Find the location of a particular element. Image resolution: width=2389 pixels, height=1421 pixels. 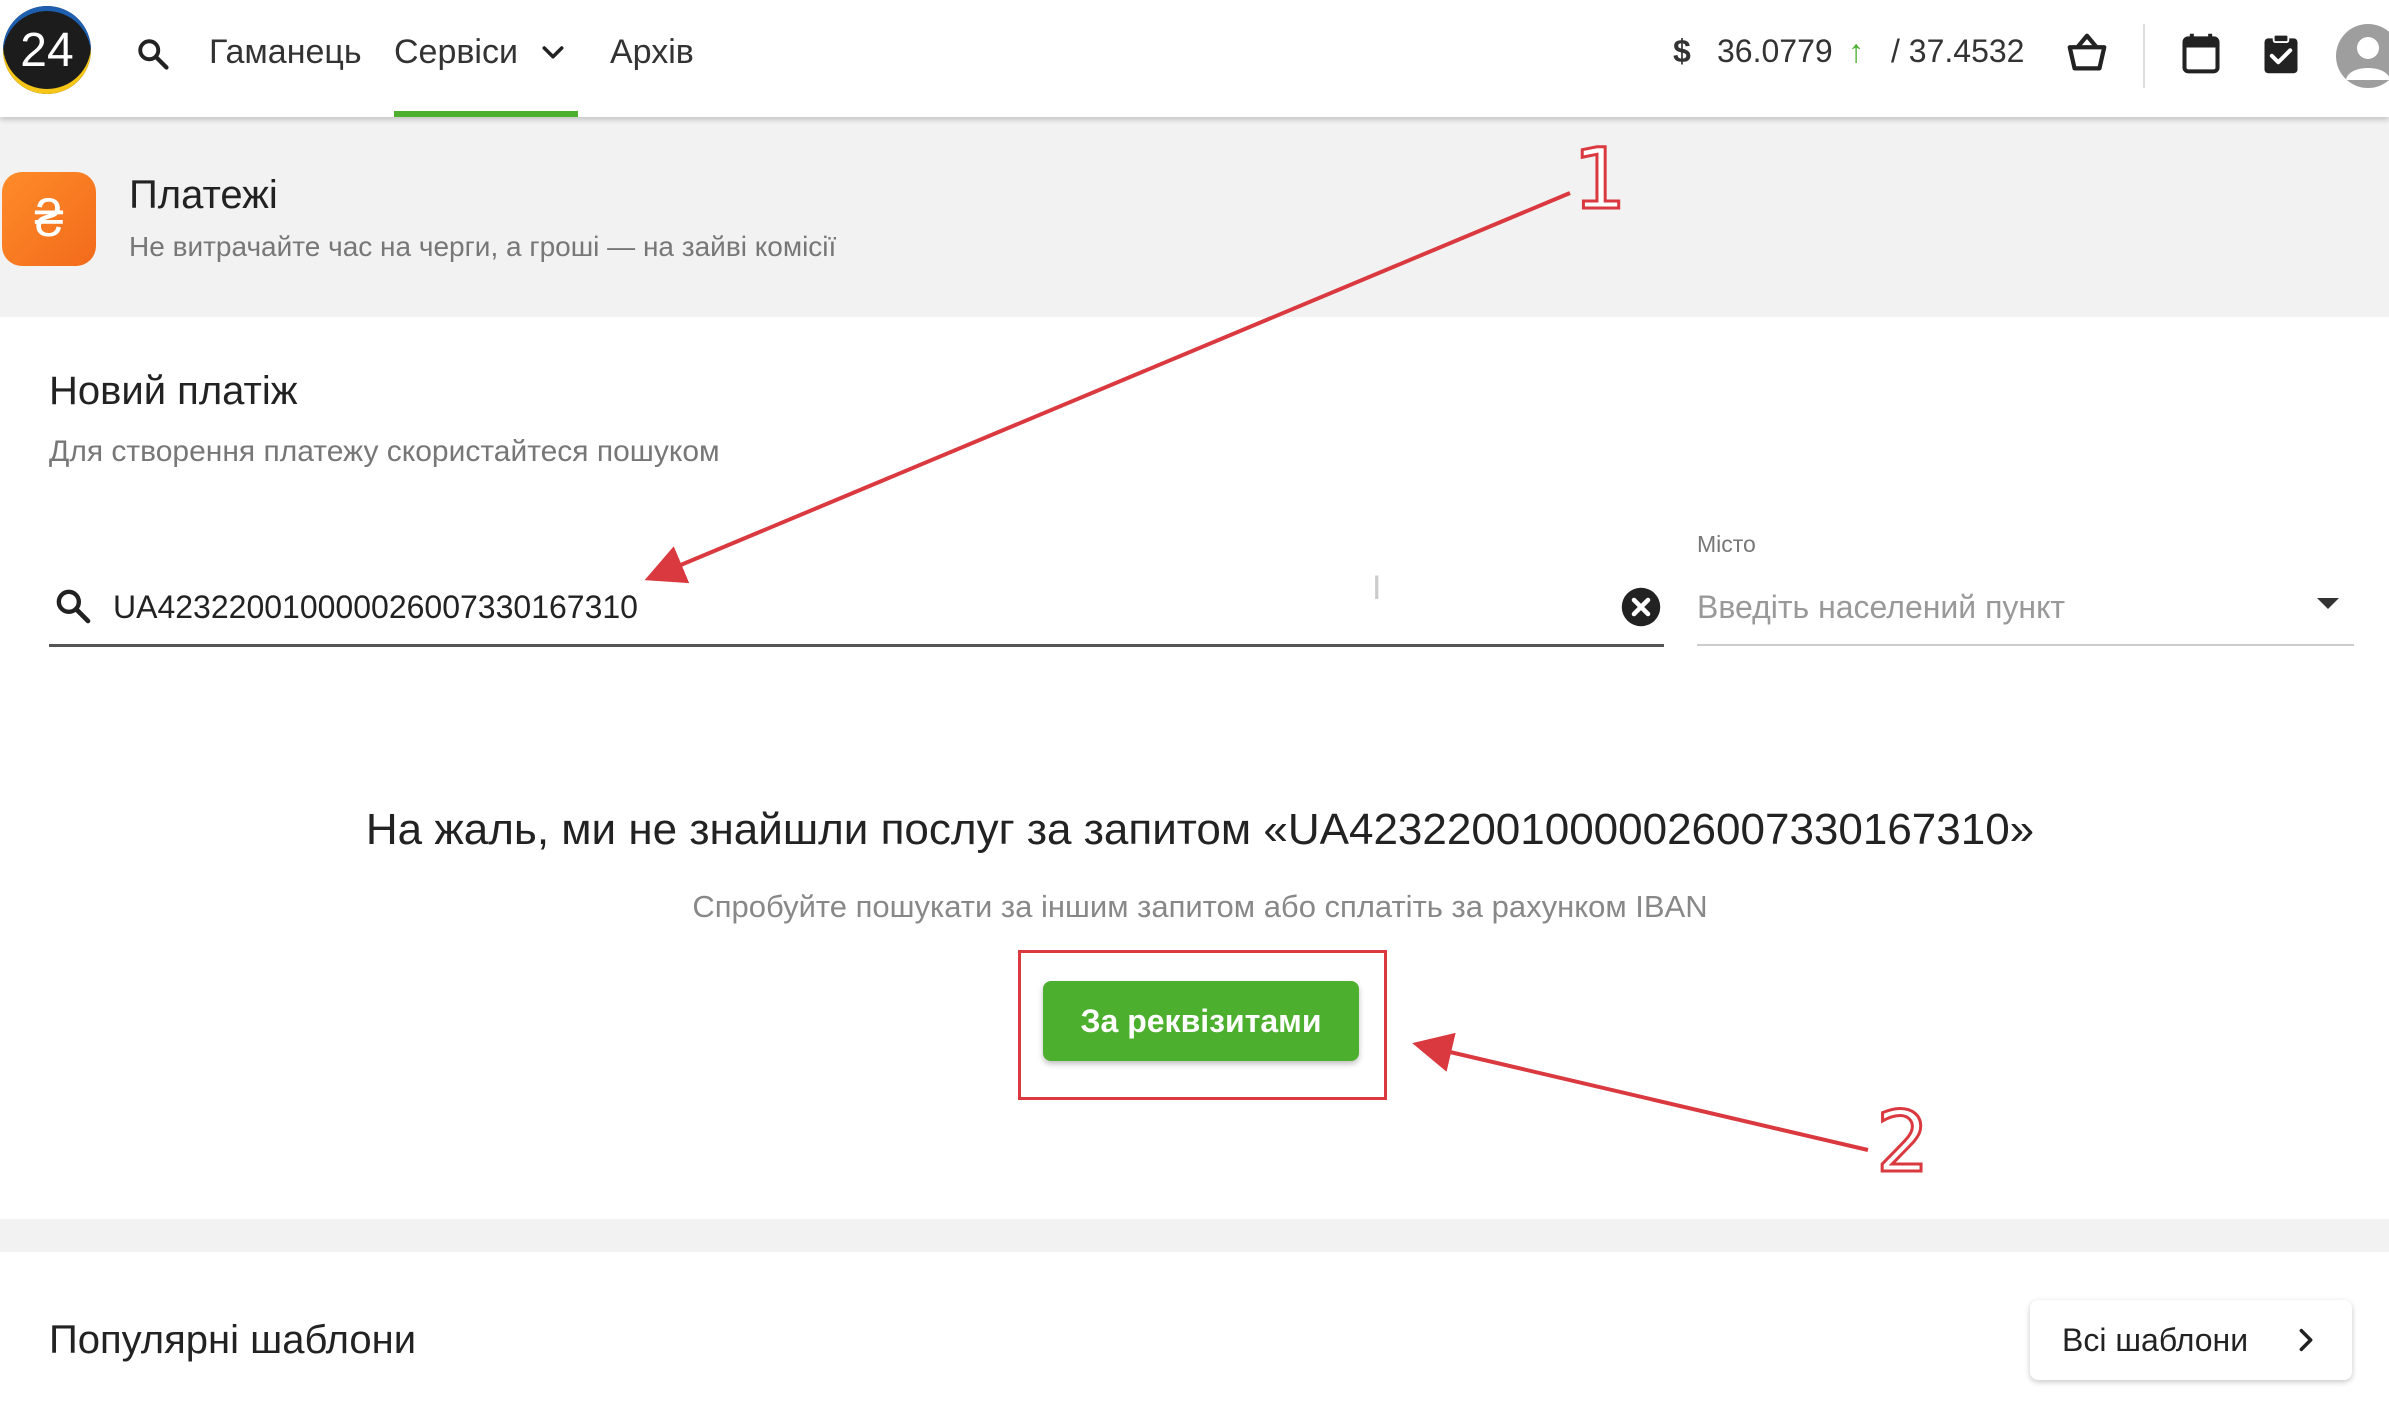

payments-icon: ₴ is located at coordinates (49, 219).